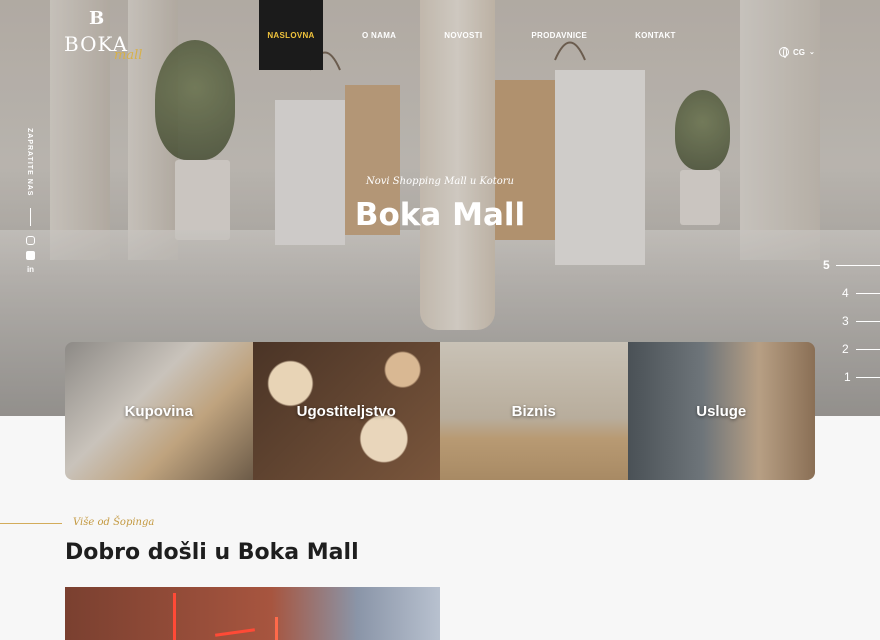 This screenshot has width=880, height=640. I want to click on welcome-kicker: Više od Šopinga, so click(114, 522).